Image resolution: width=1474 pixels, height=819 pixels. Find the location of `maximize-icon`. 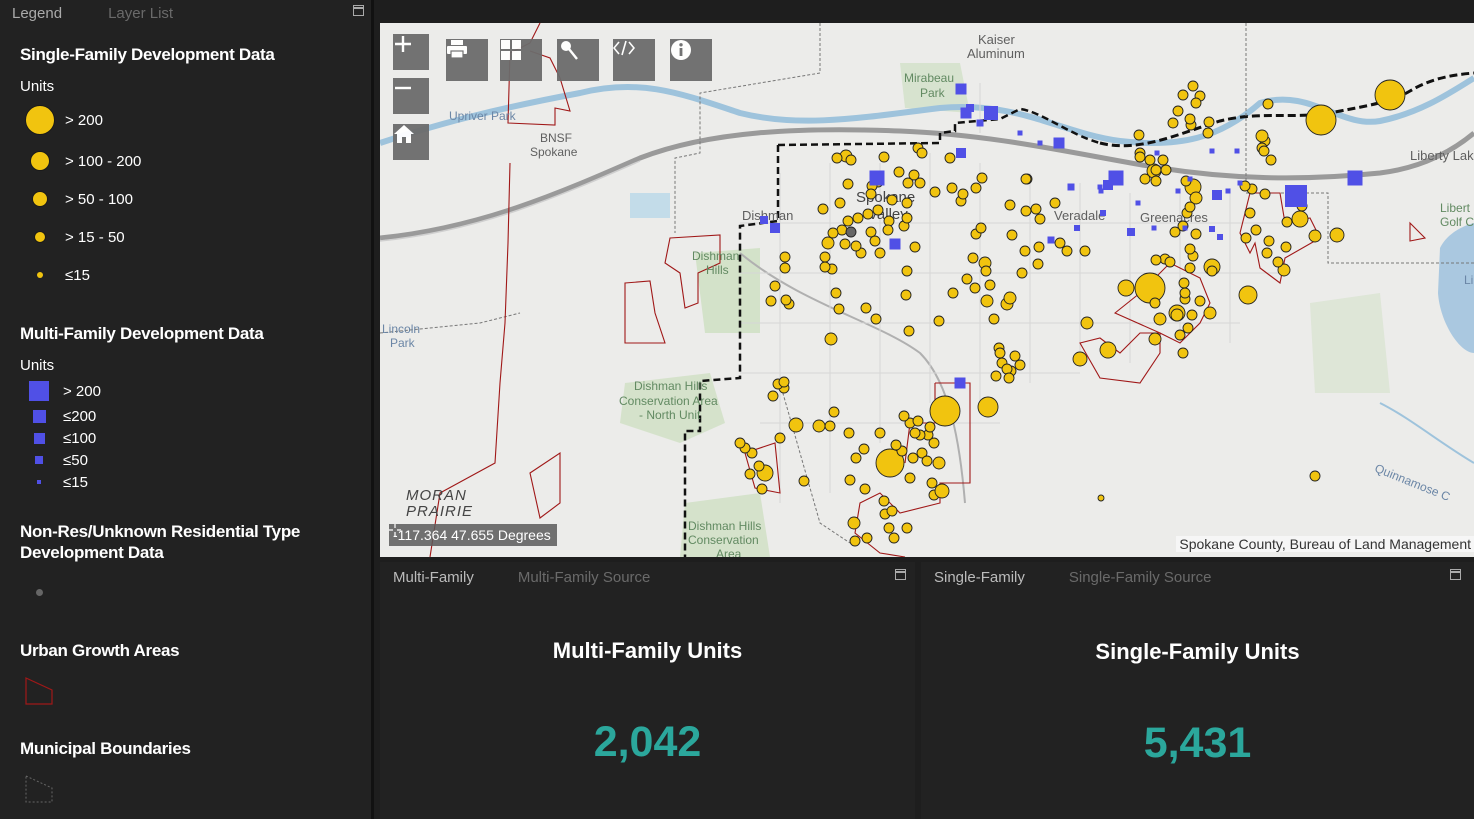

maximize-icon is located at coordinates (900, 574).